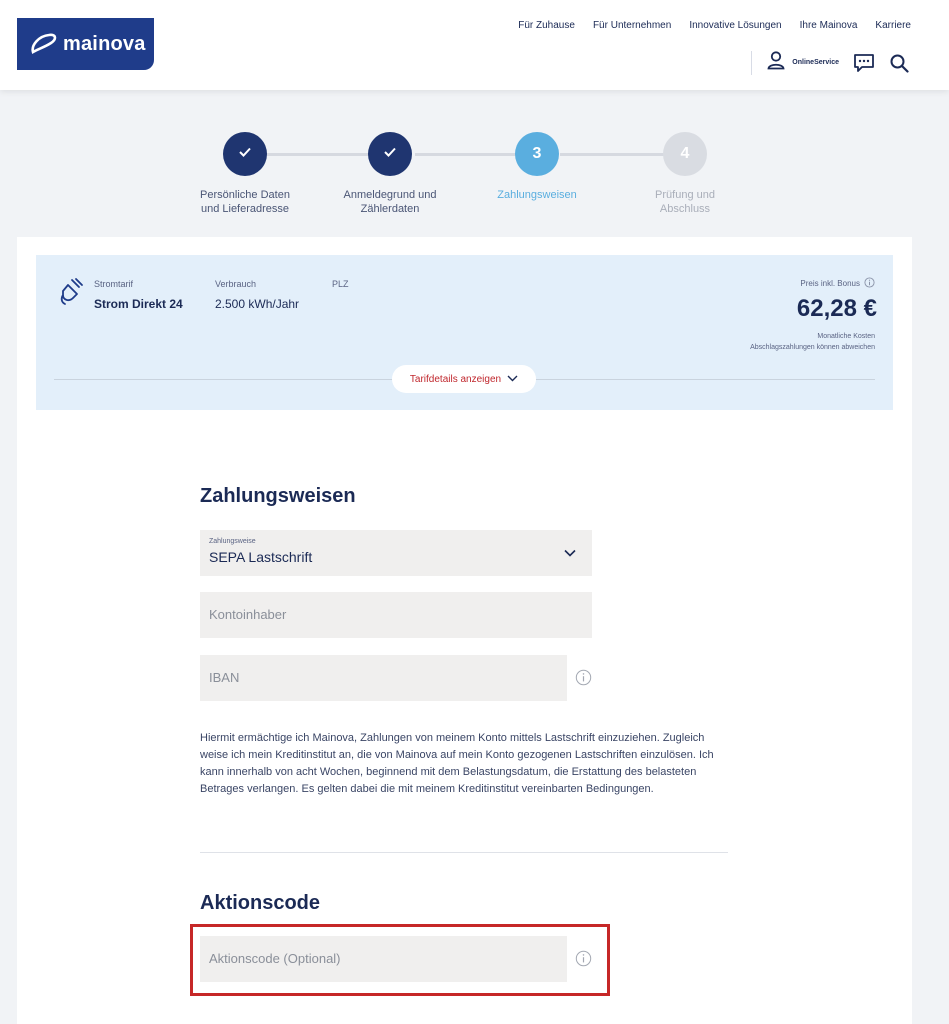 This screenshot has width=949, height=1024. I want to click on promo-section-title: Aktionscode, so click(260, 903).